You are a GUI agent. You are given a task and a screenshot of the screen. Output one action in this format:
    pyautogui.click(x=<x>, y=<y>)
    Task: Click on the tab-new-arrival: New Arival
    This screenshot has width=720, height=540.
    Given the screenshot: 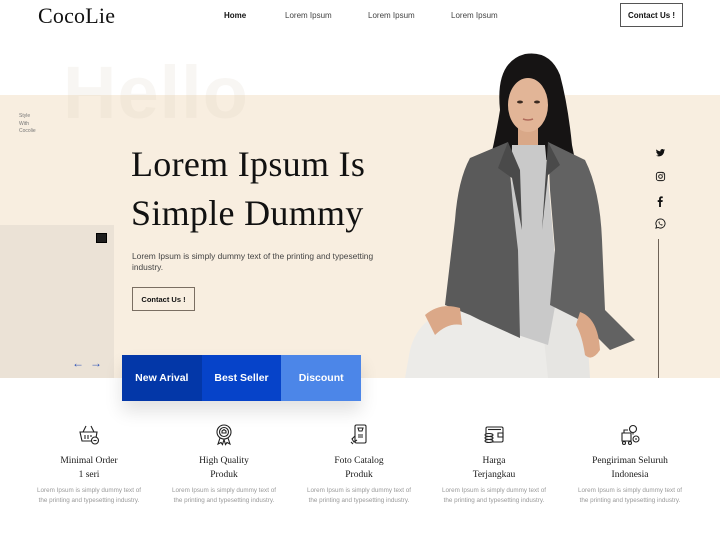 What is the action you would take?
    pyautogui.click(x=162, y=378)
    